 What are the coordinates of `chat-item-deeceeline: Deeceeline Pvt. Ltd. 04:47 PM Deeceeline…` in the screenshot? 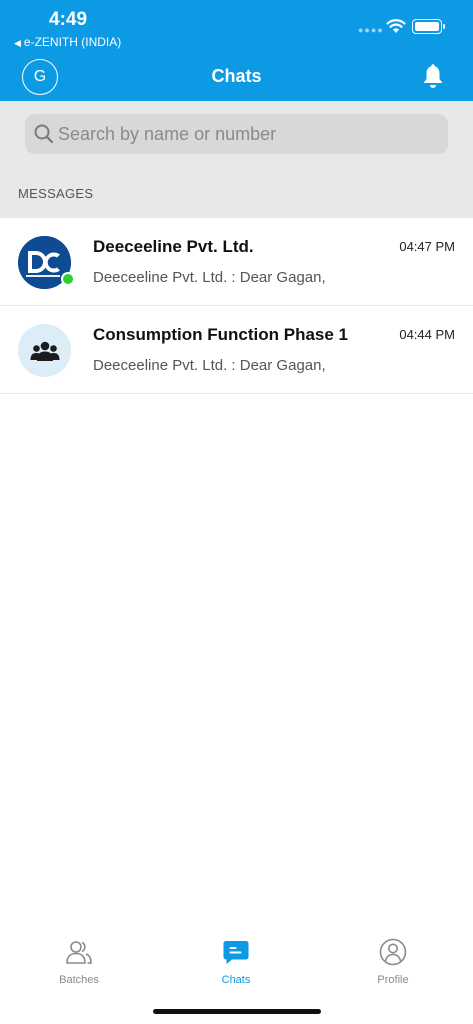 It's located at (236, 262).